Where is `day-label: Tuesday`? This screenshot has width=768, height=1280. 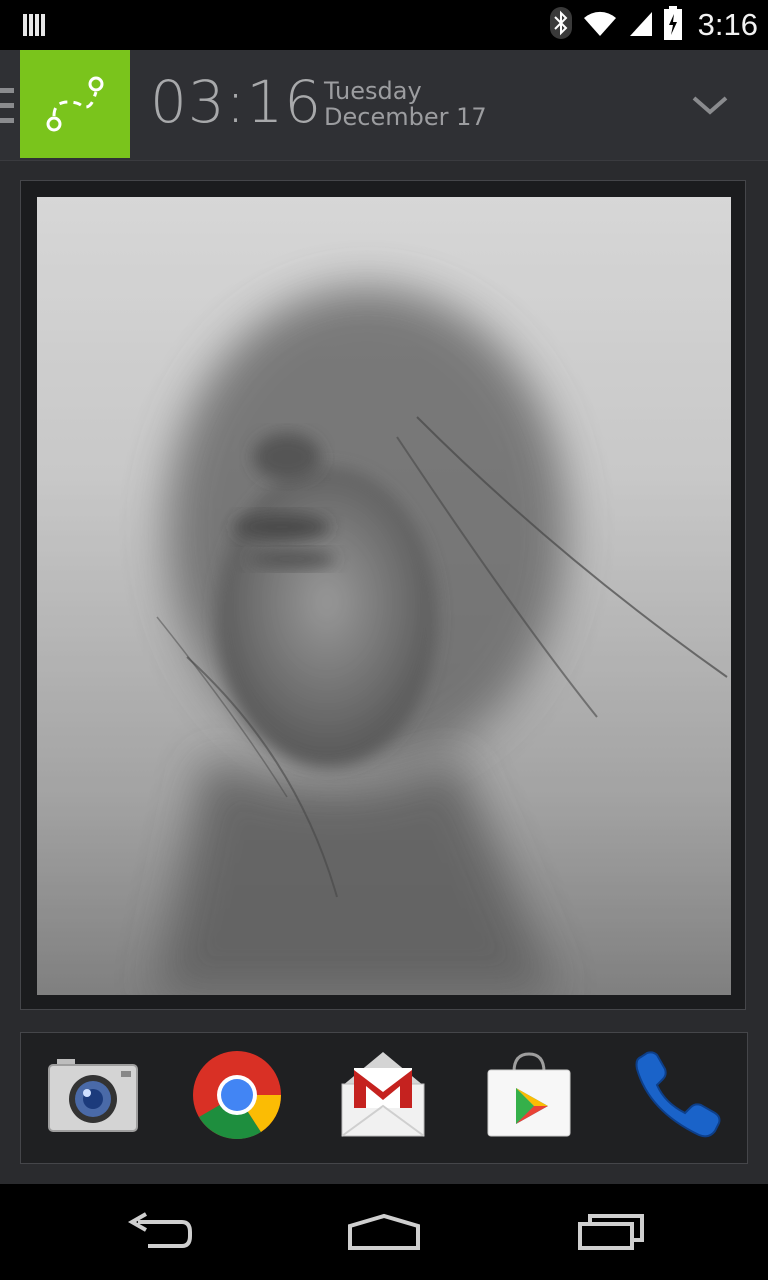 day-label: Tuesday is located at coordinates (373, 91).